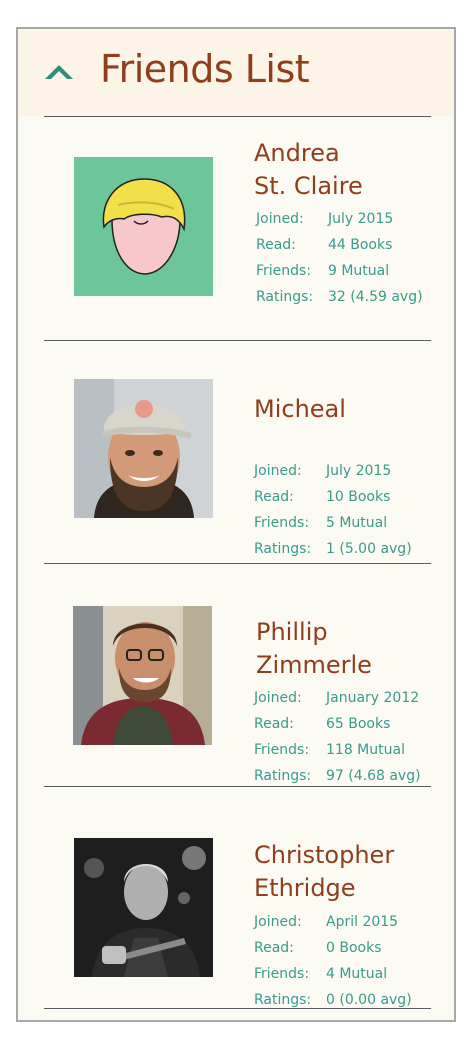 This screenshot has height=1047, width=474. Describe the element at coordinates (357, 523) in the screenshot. I see `friends-value: 5 Mutual` at that location.